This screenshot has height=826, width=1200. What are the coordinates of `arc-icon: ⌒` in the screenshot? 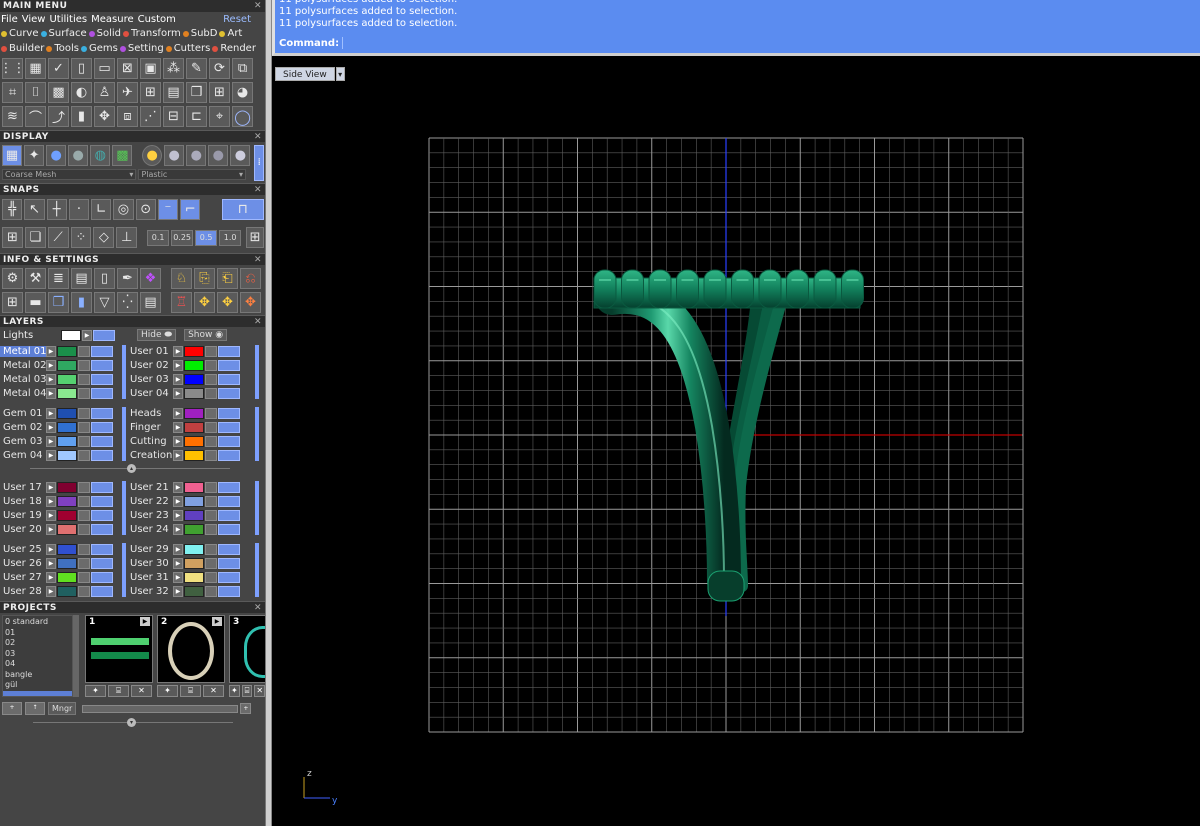 It's located at (35, 116).